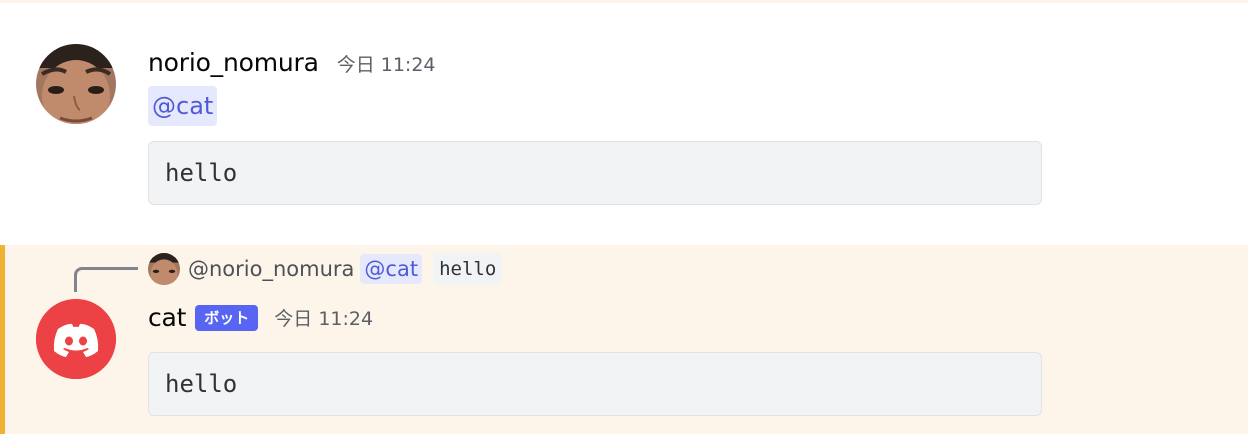  What do you see at coordinates (271, 269) in the screenshot?
I see `reply-author: @norio_nomura` at bounding box center [271, 269].